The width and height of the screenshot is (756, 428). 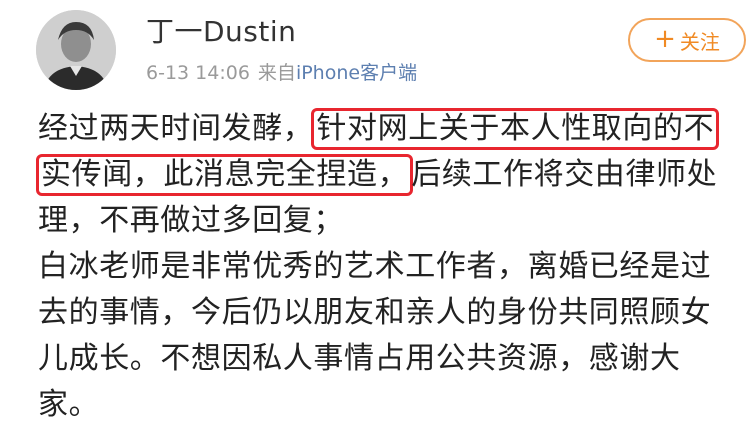 I want to click on plus-icon: +, so click(x=665, y=39).